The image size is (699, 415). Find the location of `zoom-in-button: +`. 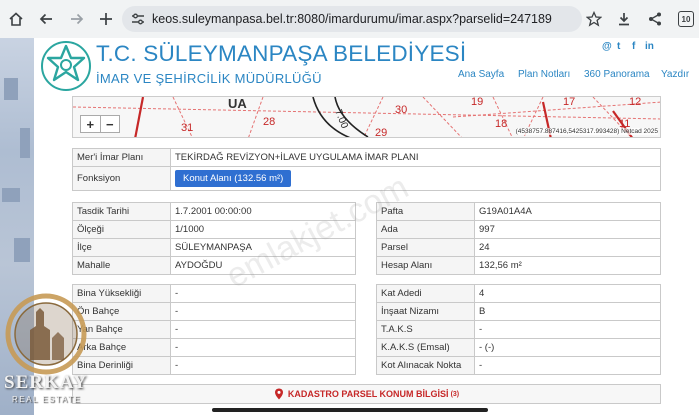

zoom-in-button: + is located at coordinates (91, 124).